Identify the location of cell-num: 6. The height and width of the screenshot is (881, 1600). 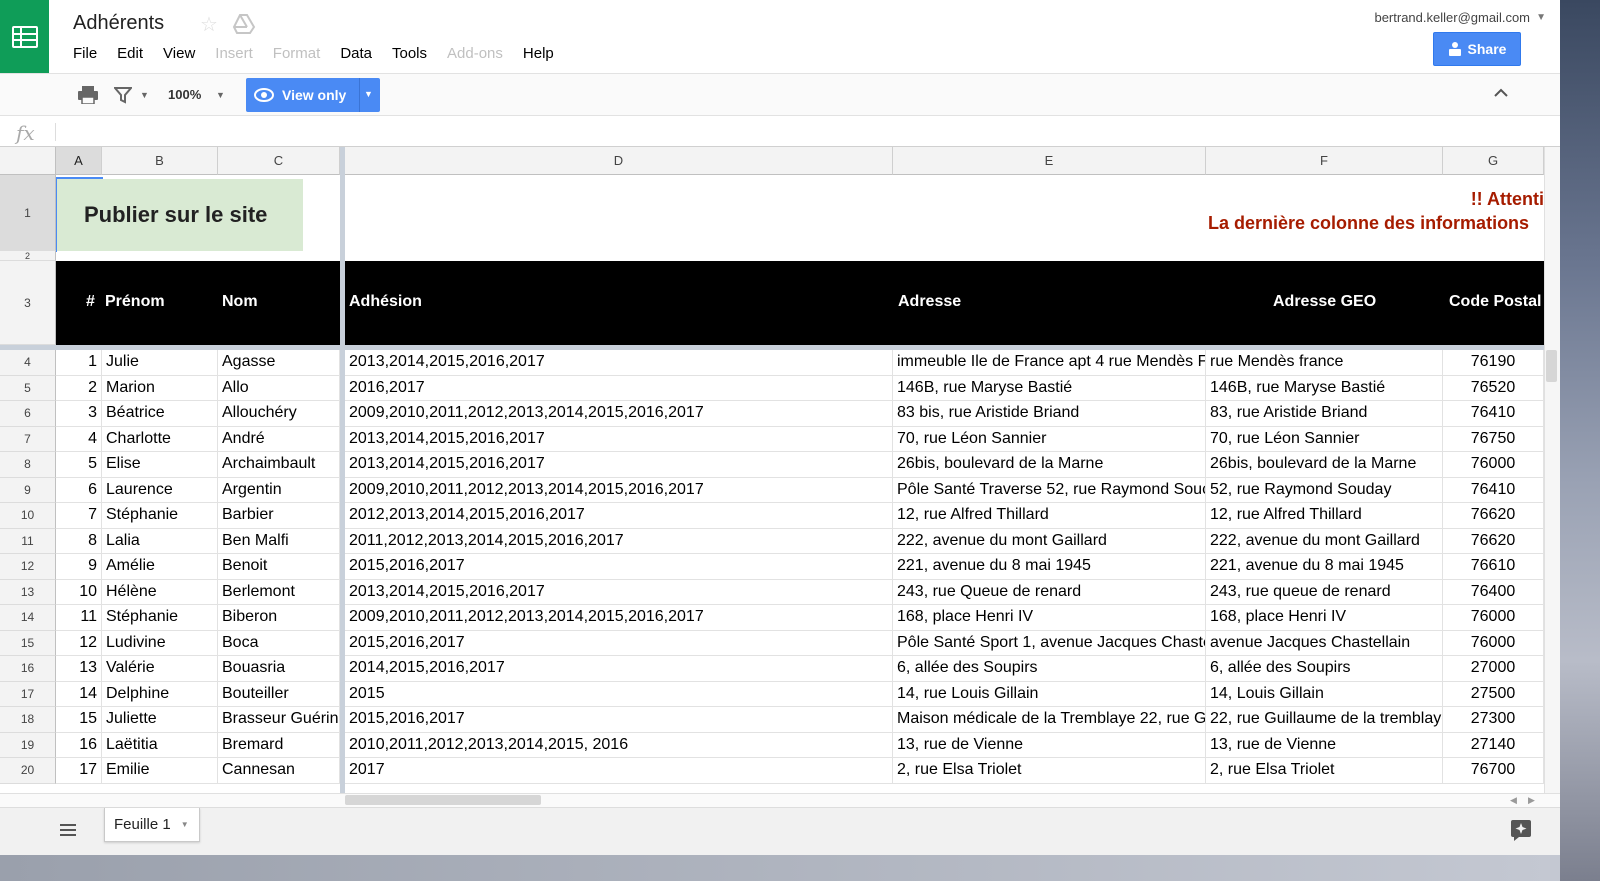
(79, 490).